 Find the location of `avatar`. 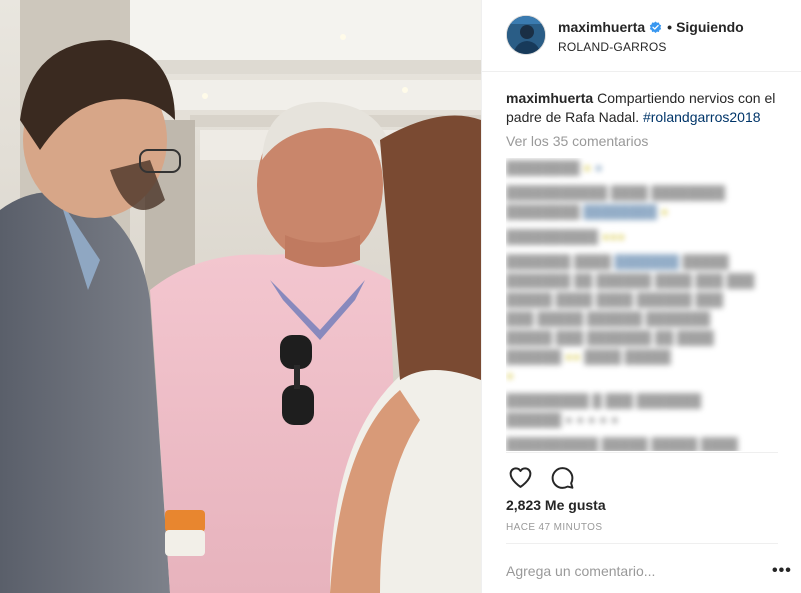

avatar is located at coordinates (526, 35).